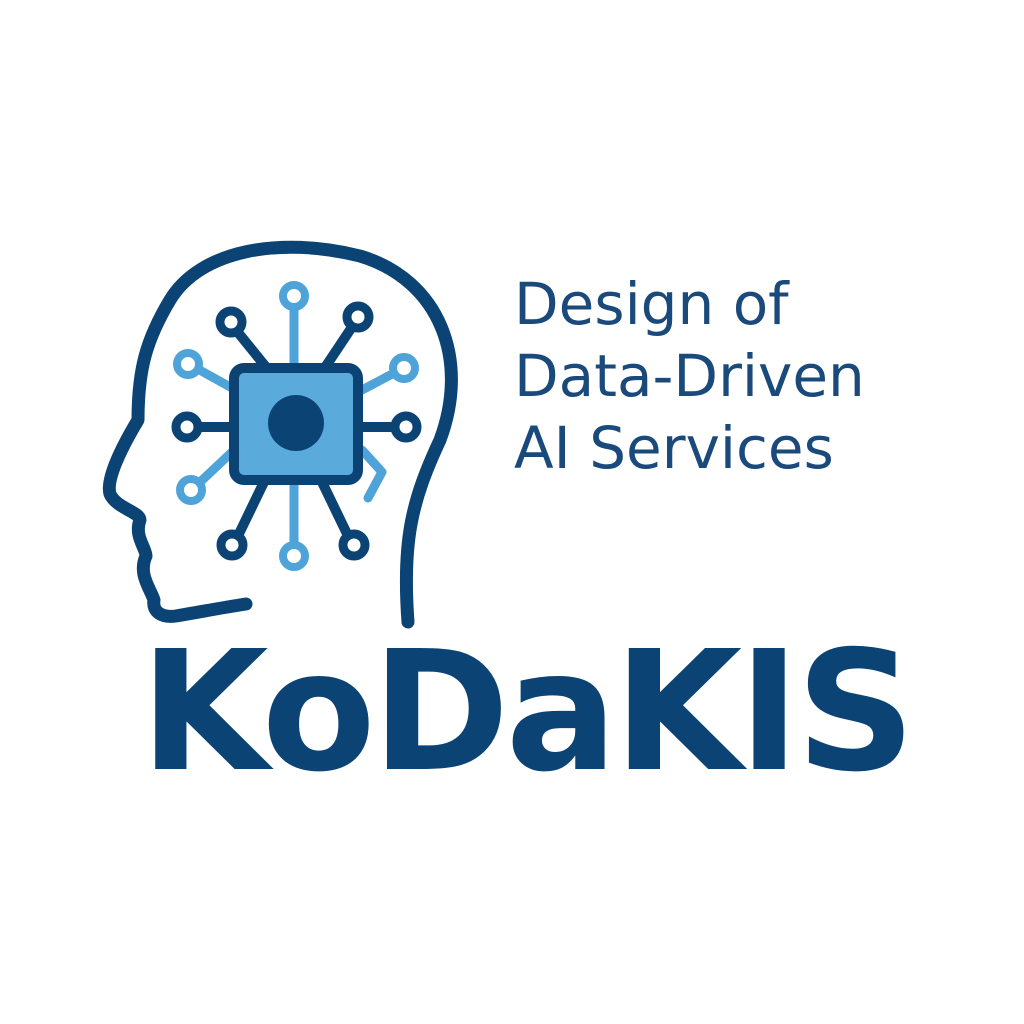 The width and height of the screenshot is (1024, 1024). What do you see at coordinates (354, 545) in the screenshot?
I see `node-bottom-right` at bounding box center [354, 545].